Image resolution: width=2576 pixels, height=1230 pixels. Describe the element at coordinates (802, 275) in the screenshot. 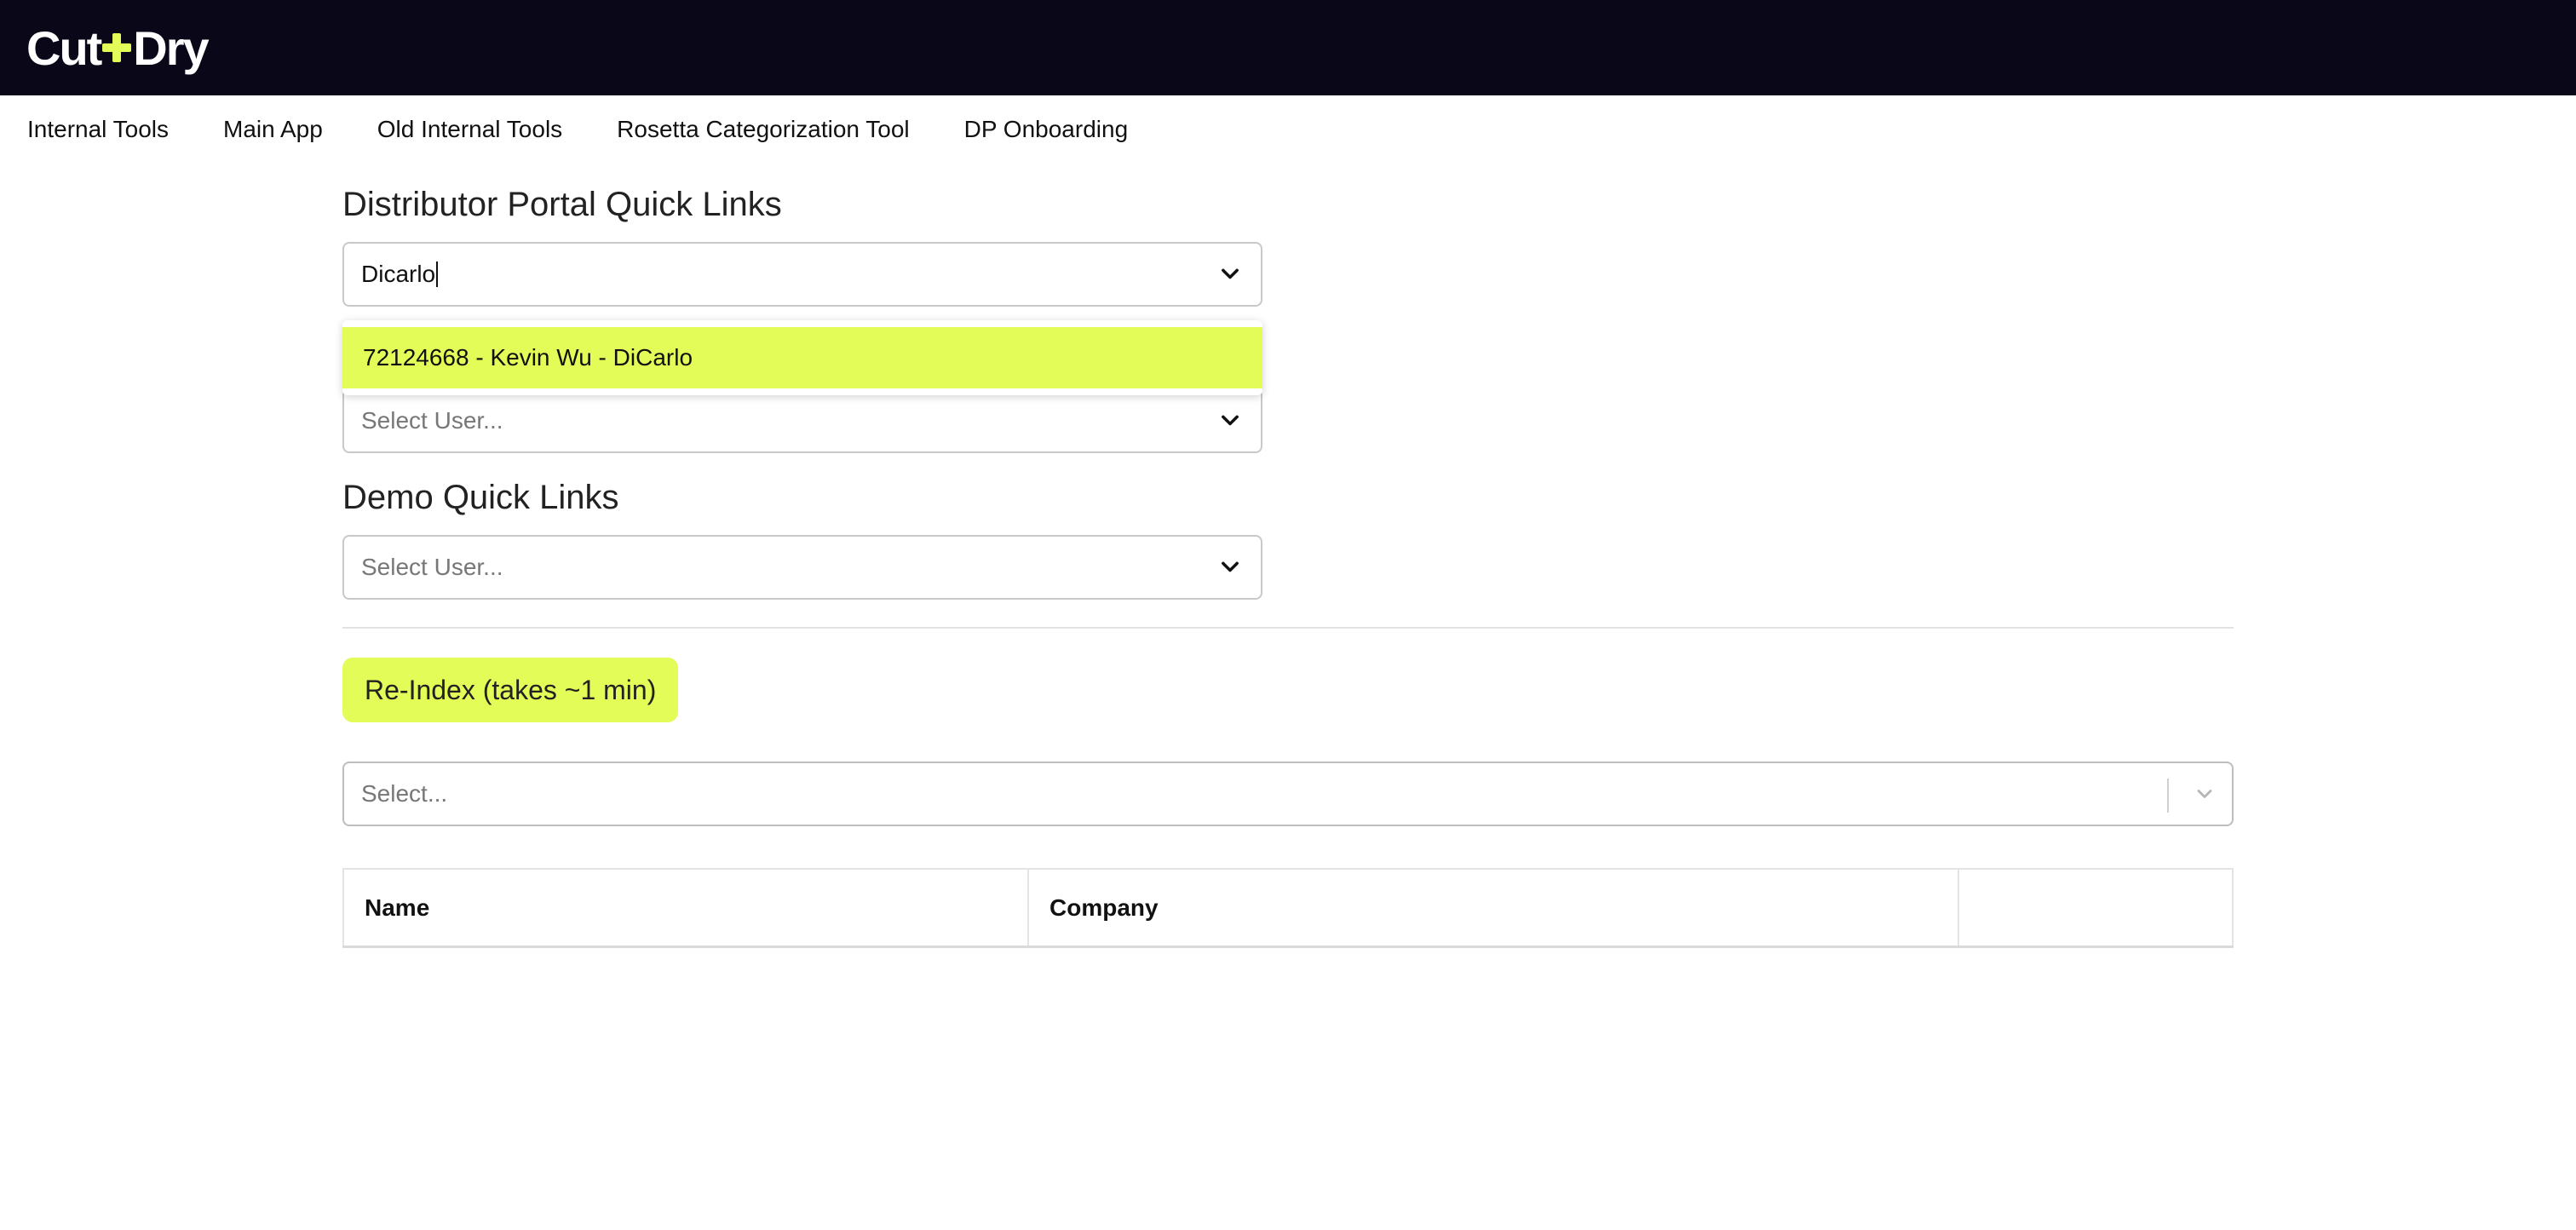

I see `distributor-portal-select: Dicarlo` at that location.